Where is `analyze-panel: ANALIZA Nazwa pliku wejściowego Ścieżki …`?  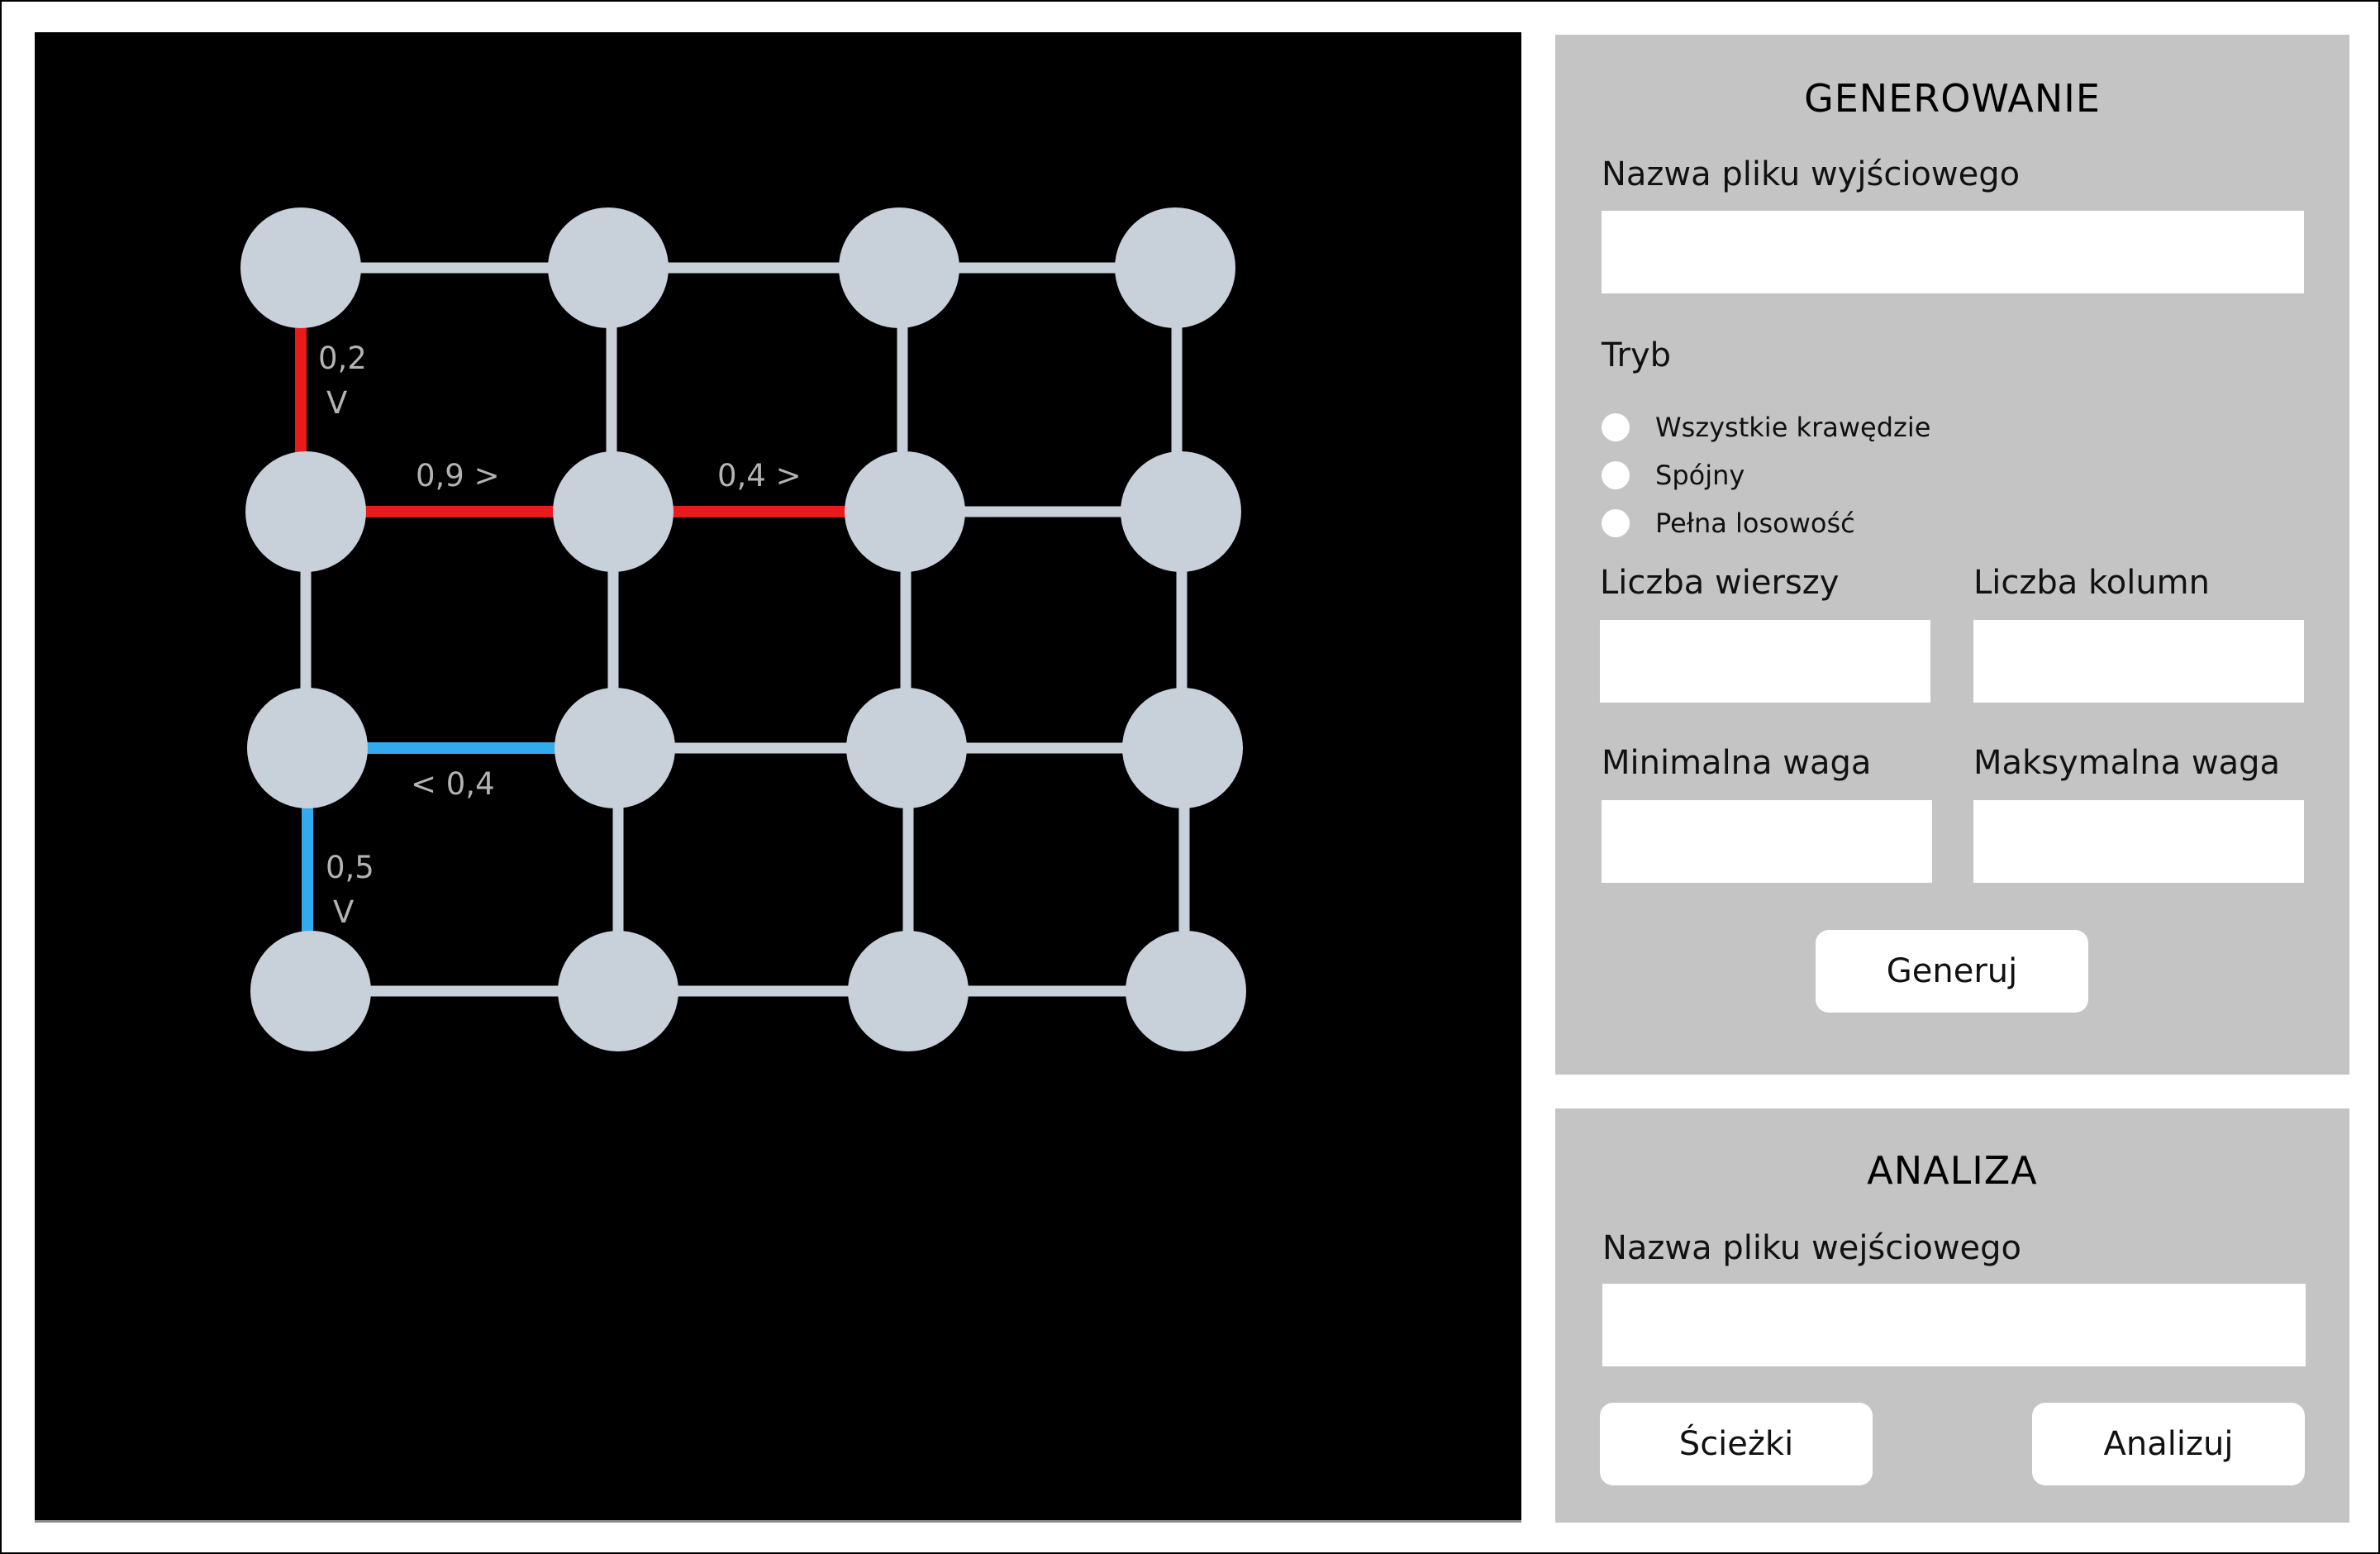
analyze-panel: ANALIZA Nazwa pliku wejściowego Ścieżki … is located at coordinates (1952, 1315).